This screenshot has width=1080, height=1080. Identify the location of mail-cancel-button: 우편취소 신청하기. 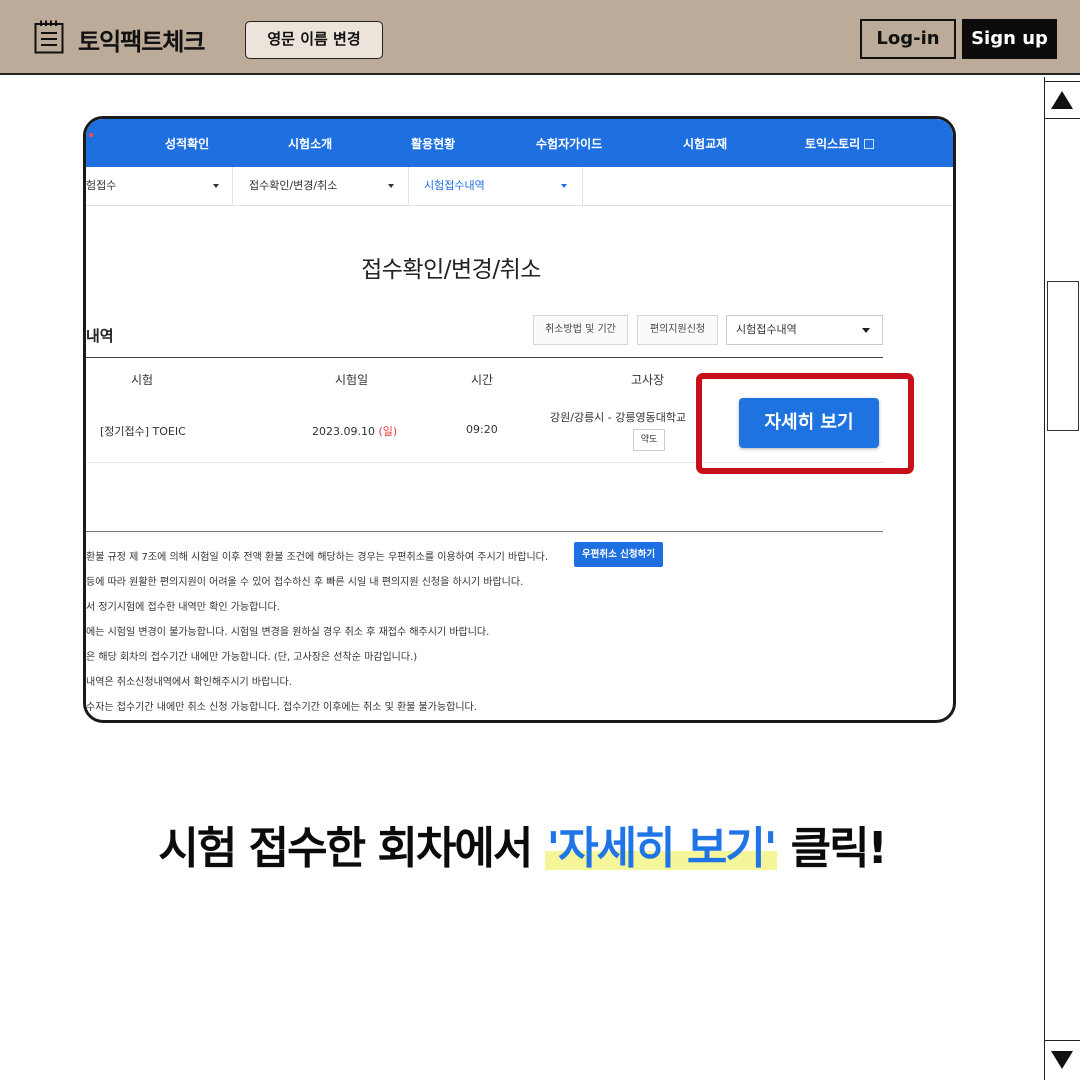
(618, 554).